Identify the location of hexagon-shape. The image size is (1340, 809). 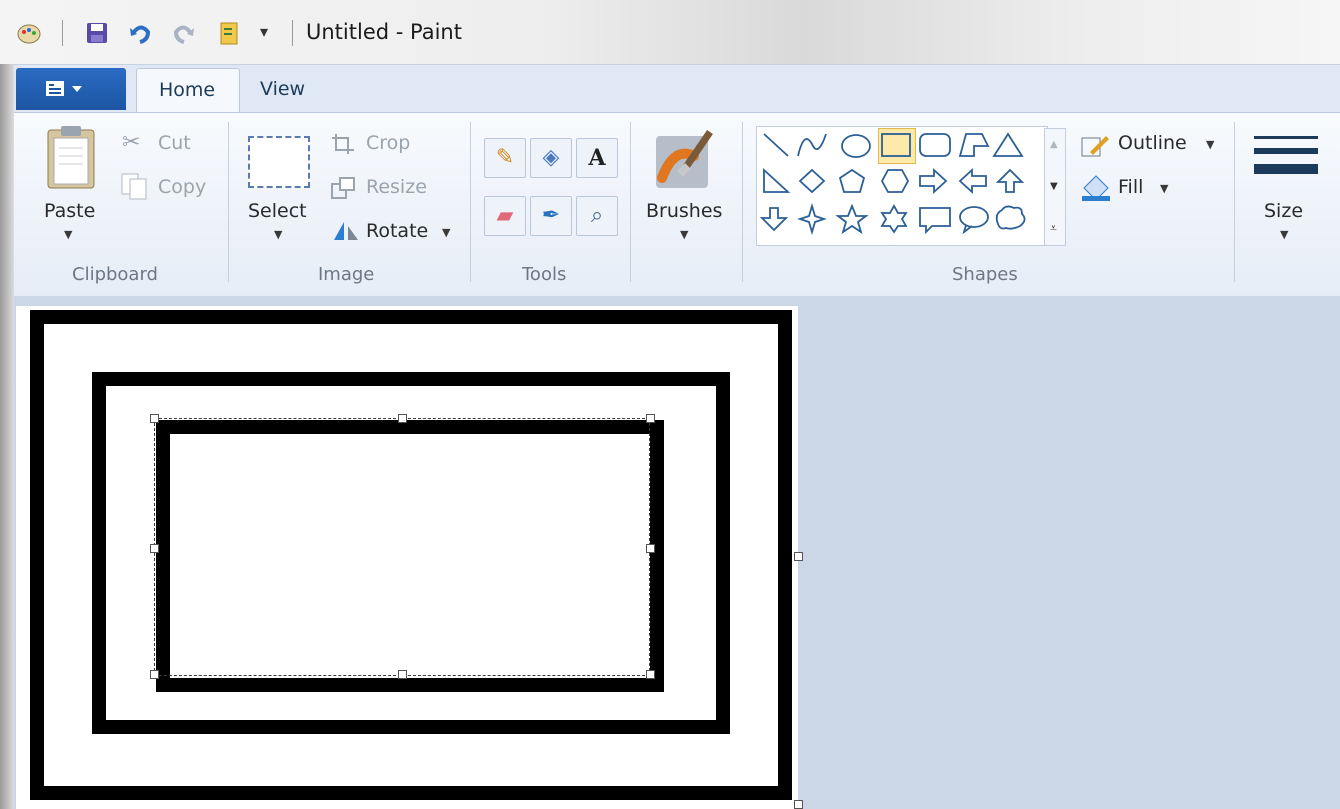
(895, 181).